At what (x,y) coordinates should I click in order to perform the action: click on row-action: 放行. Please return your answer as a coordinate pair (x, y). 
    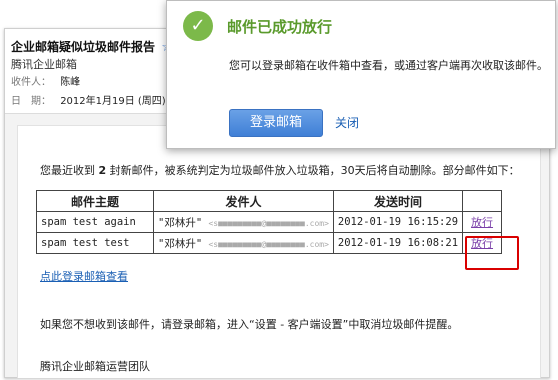
    Looking at the image, I should click on (482, 222).